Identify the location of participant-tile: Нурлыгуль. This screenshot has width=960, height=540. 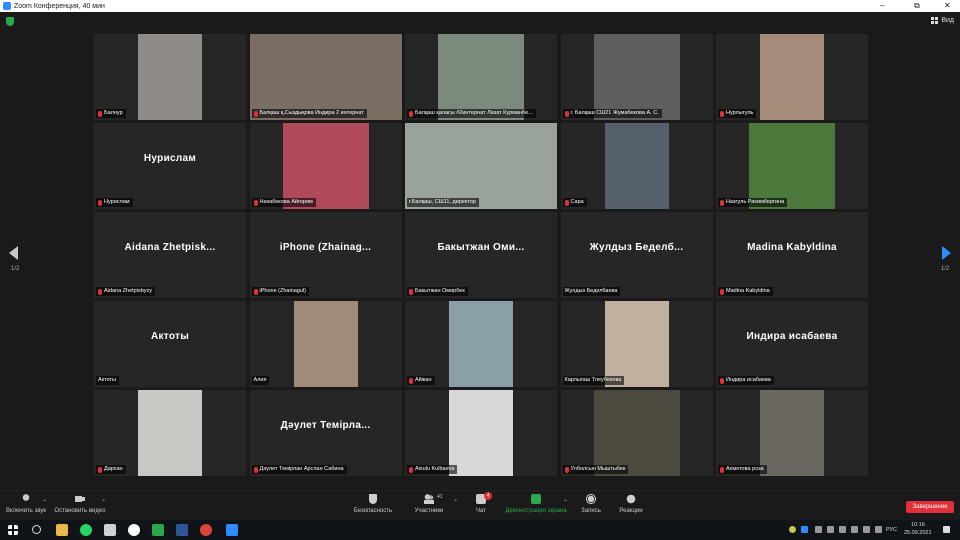
(792, 77).